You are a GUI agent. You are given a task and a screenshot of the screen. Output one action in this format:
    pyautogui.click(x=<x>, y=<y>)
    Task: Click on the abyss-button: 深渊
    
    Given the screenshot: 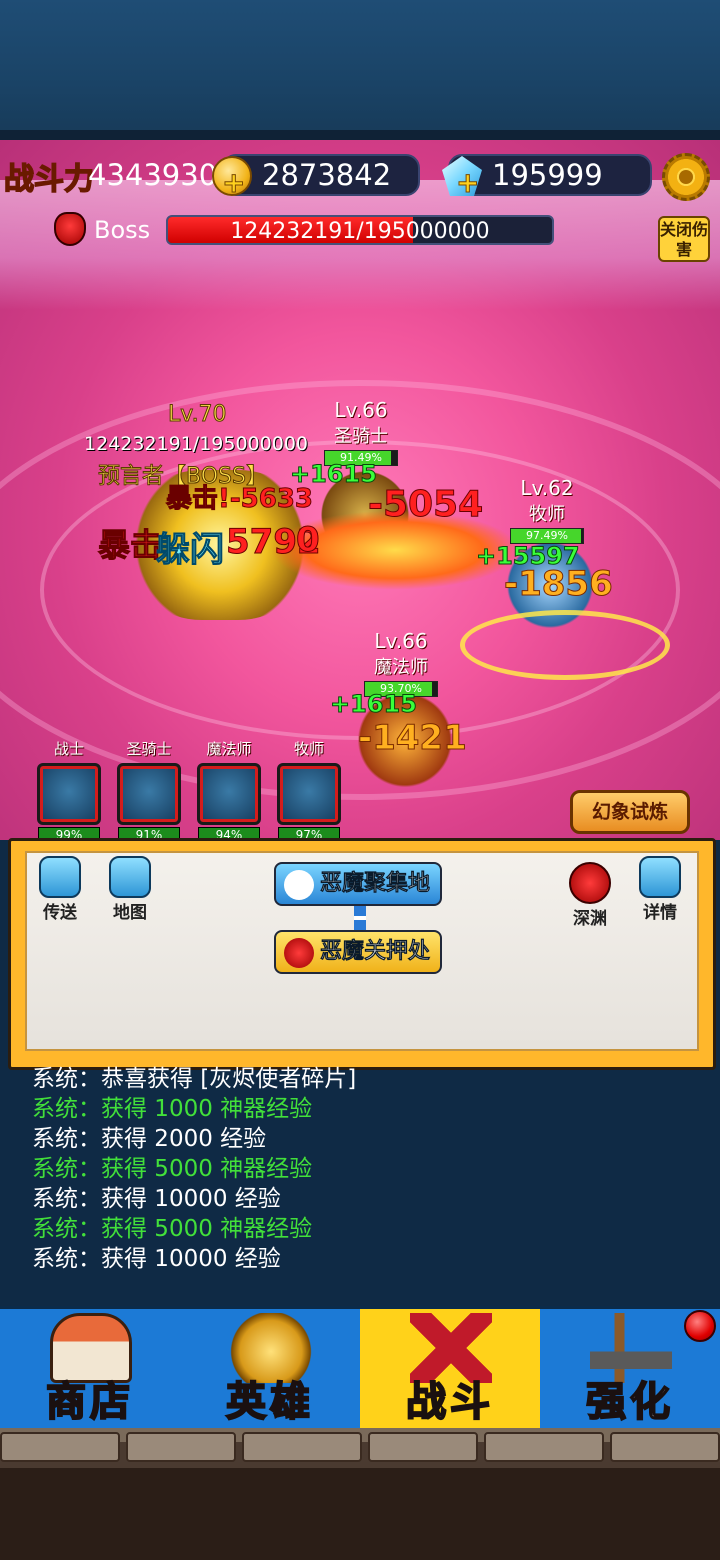 What is the action you would take?
    pyautogui.click(x=590, y=895)
    